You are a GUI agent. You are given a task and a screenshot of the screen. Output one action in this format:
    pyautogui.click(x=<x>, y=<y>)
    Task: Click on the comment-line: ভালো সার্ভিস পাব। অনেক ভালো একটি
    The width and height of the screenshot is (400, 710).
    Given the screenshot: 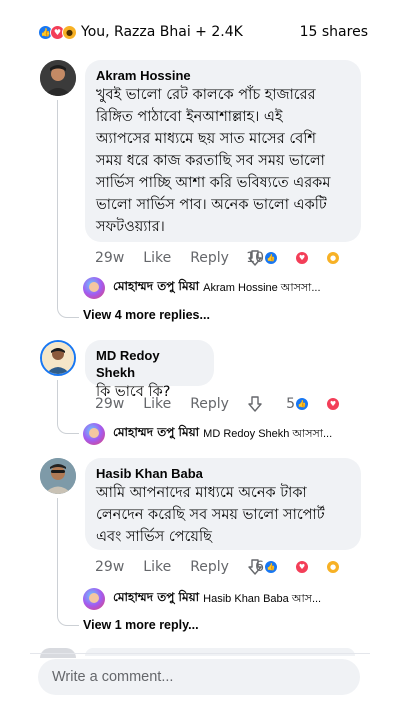 What is the action you would take?
    pyautogui.click(x=211, y=205)
    